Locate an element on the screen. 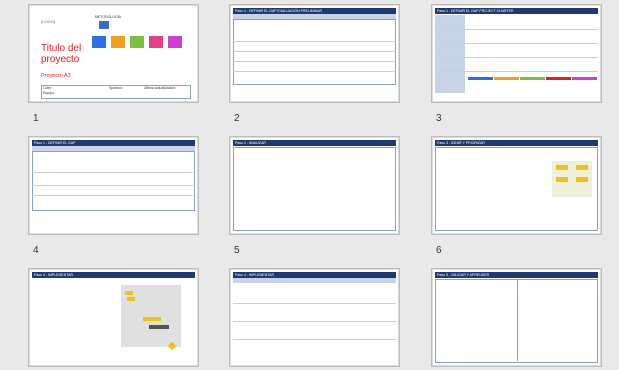  slide-header: Paso 5 - VALIDAR Y APRENDER is located at coordinates (516, 275).